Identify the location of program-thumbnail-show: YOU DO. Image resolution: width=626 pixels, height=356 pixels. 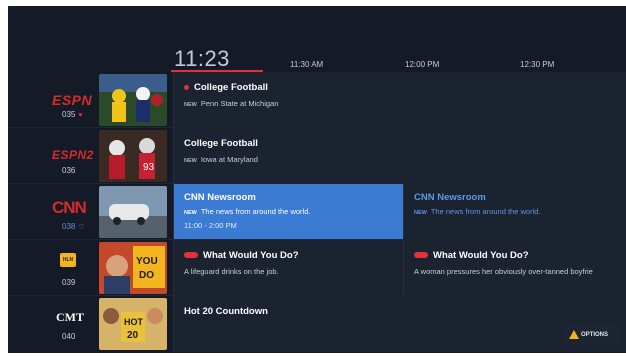
(133, 268).